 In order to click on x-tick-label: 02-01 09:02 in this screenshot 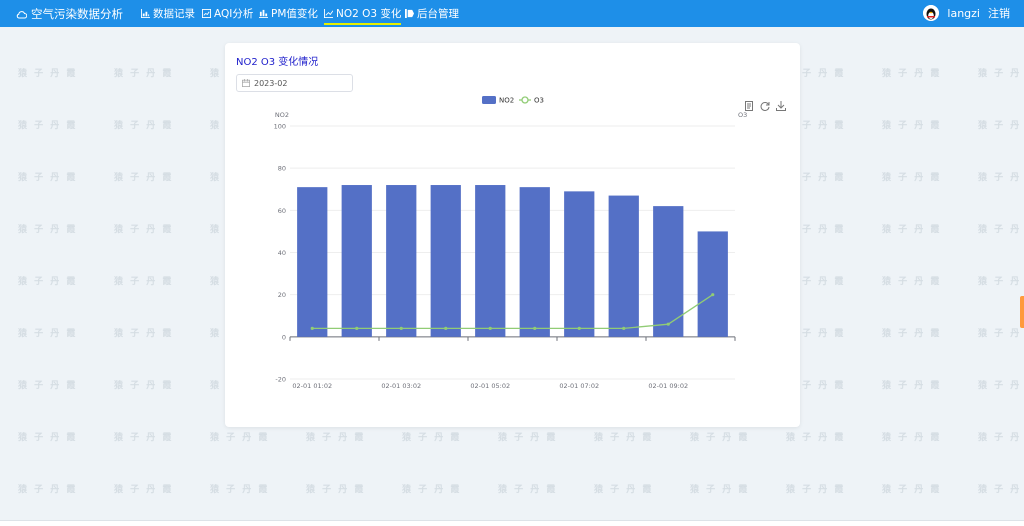, I will do `click(668, 386)`.